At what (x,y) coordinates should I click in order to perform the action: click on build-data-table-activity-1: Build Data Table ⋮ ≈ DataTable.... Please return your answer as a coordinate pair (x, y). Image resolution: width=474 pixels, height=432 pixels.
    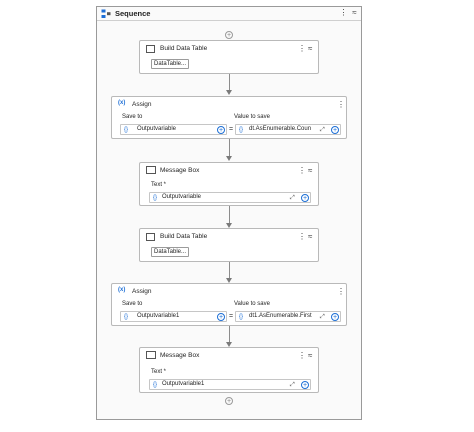
    Looking at the image, I should click on (229, 57).